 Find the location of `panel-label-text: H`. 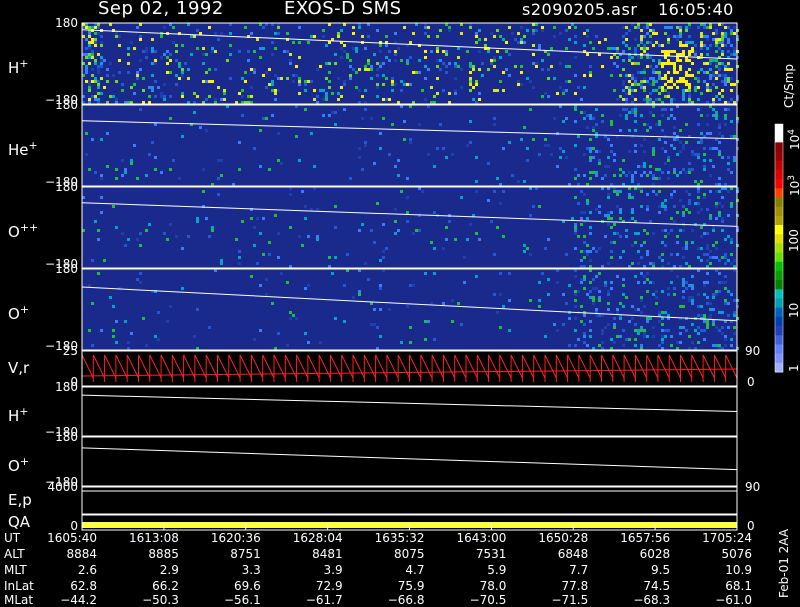

panel-label-text: H is located at coordinates (14, 415).